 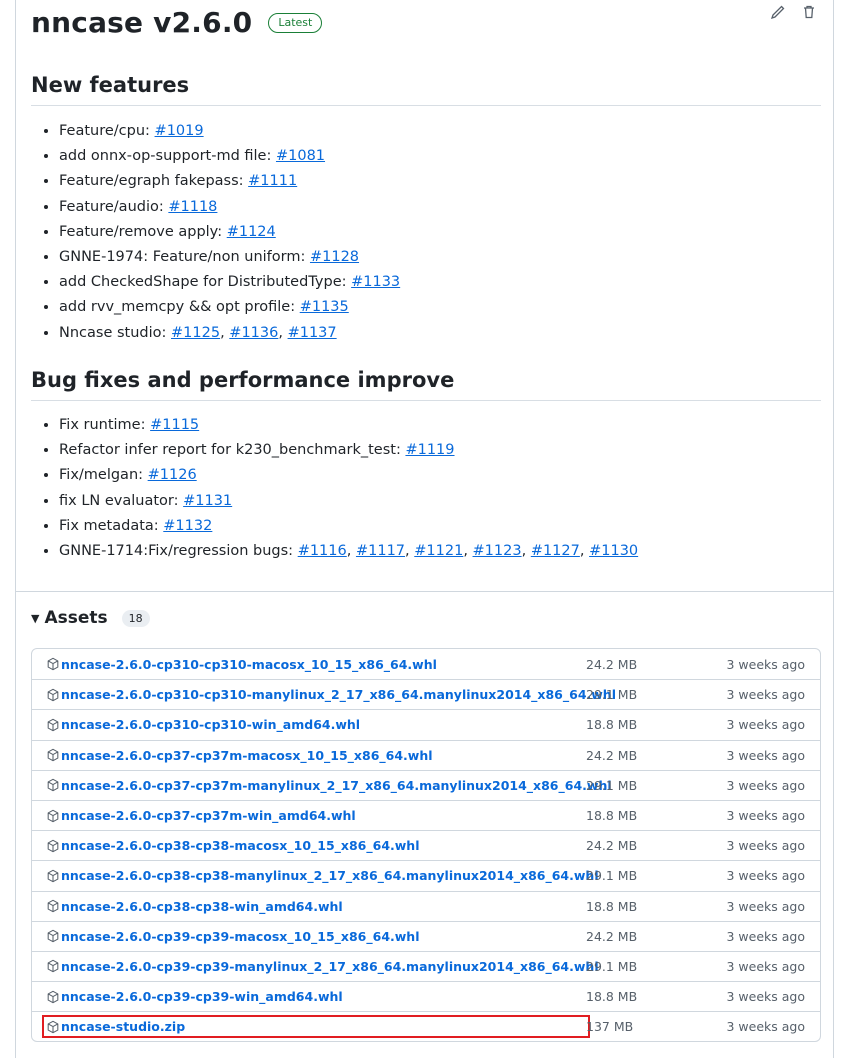 What do you see at coordinates (312, 333) in the screenshot?
I see `pull-request-link: #1137` at bounding box center [312, 333].